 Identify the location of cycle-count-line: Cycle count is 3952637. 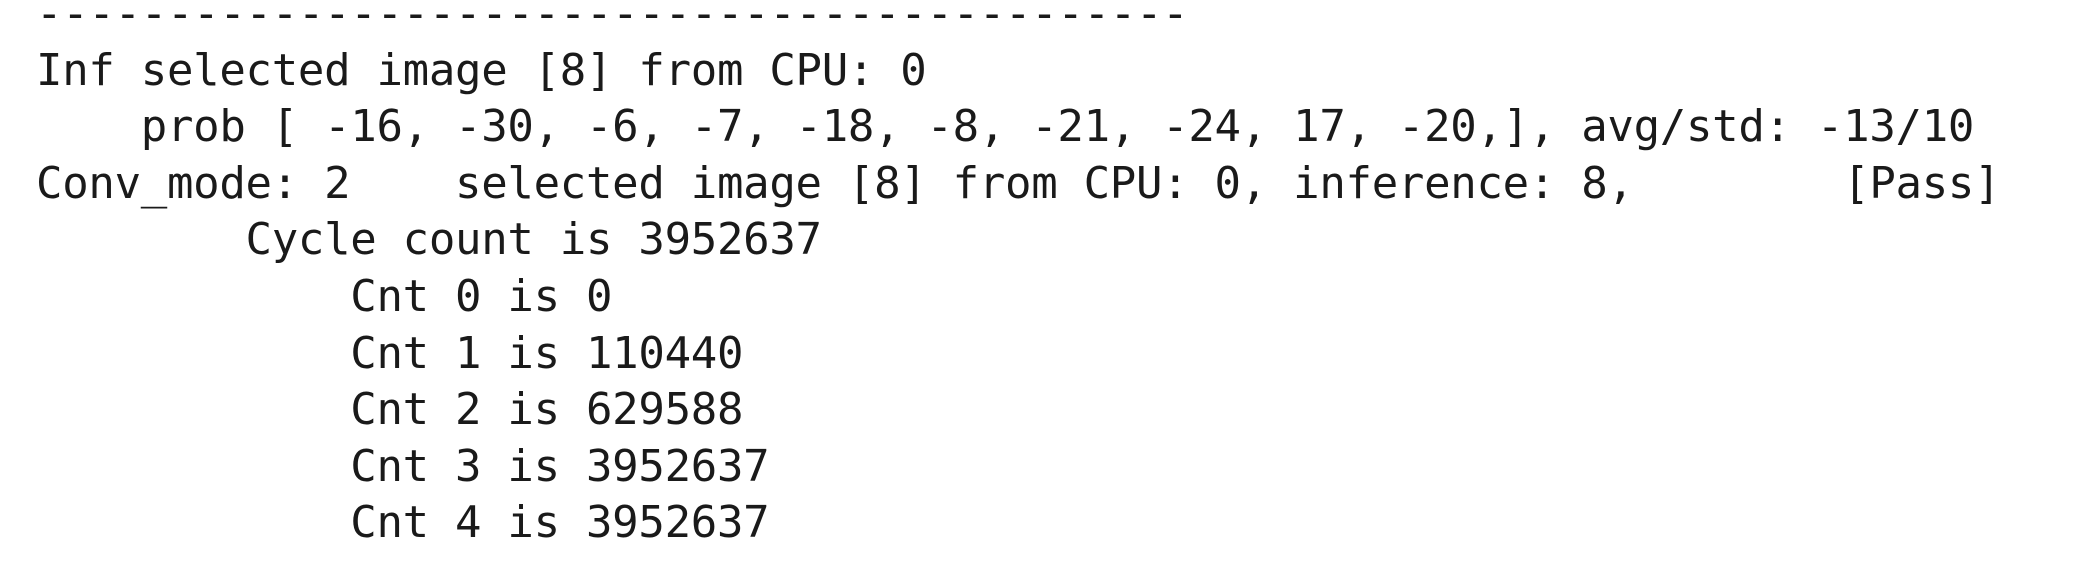
(429, 240).